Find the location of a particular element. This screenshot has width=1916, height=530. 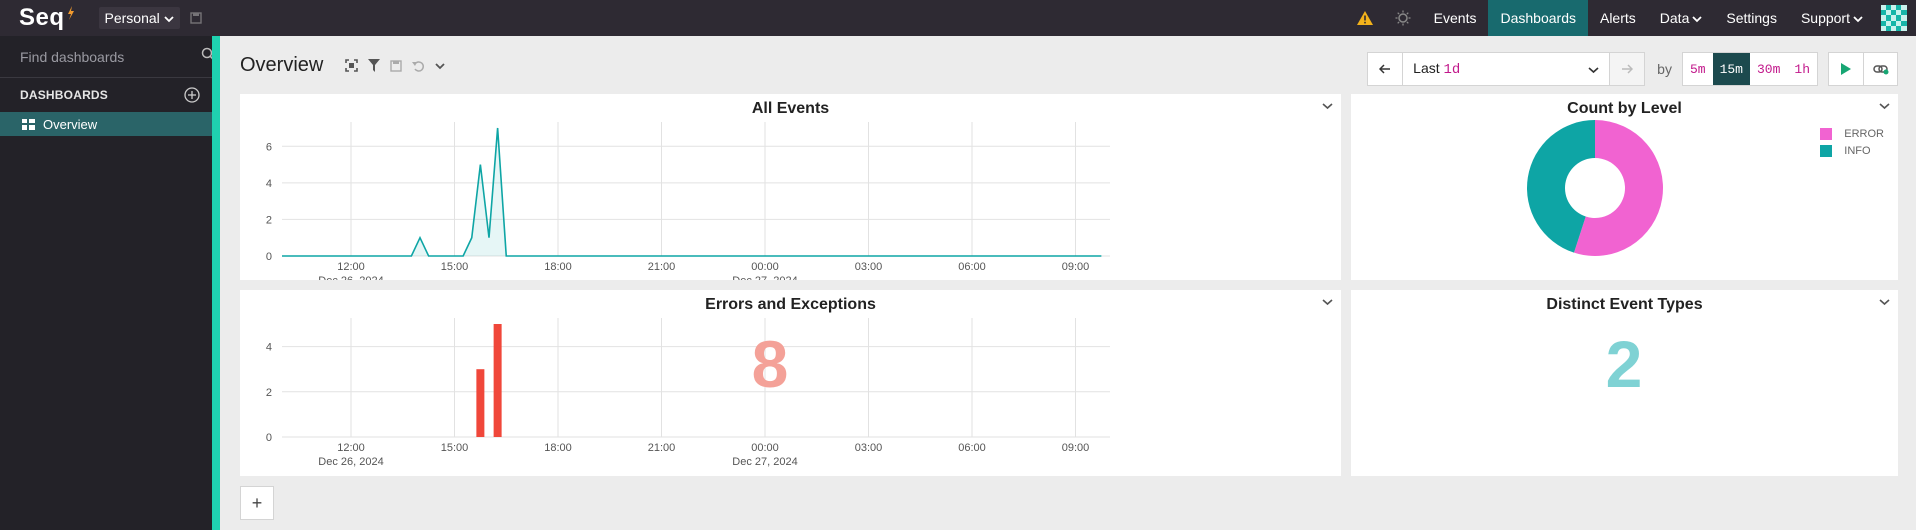

range-forward-button is located at coordinates (1627, 69).